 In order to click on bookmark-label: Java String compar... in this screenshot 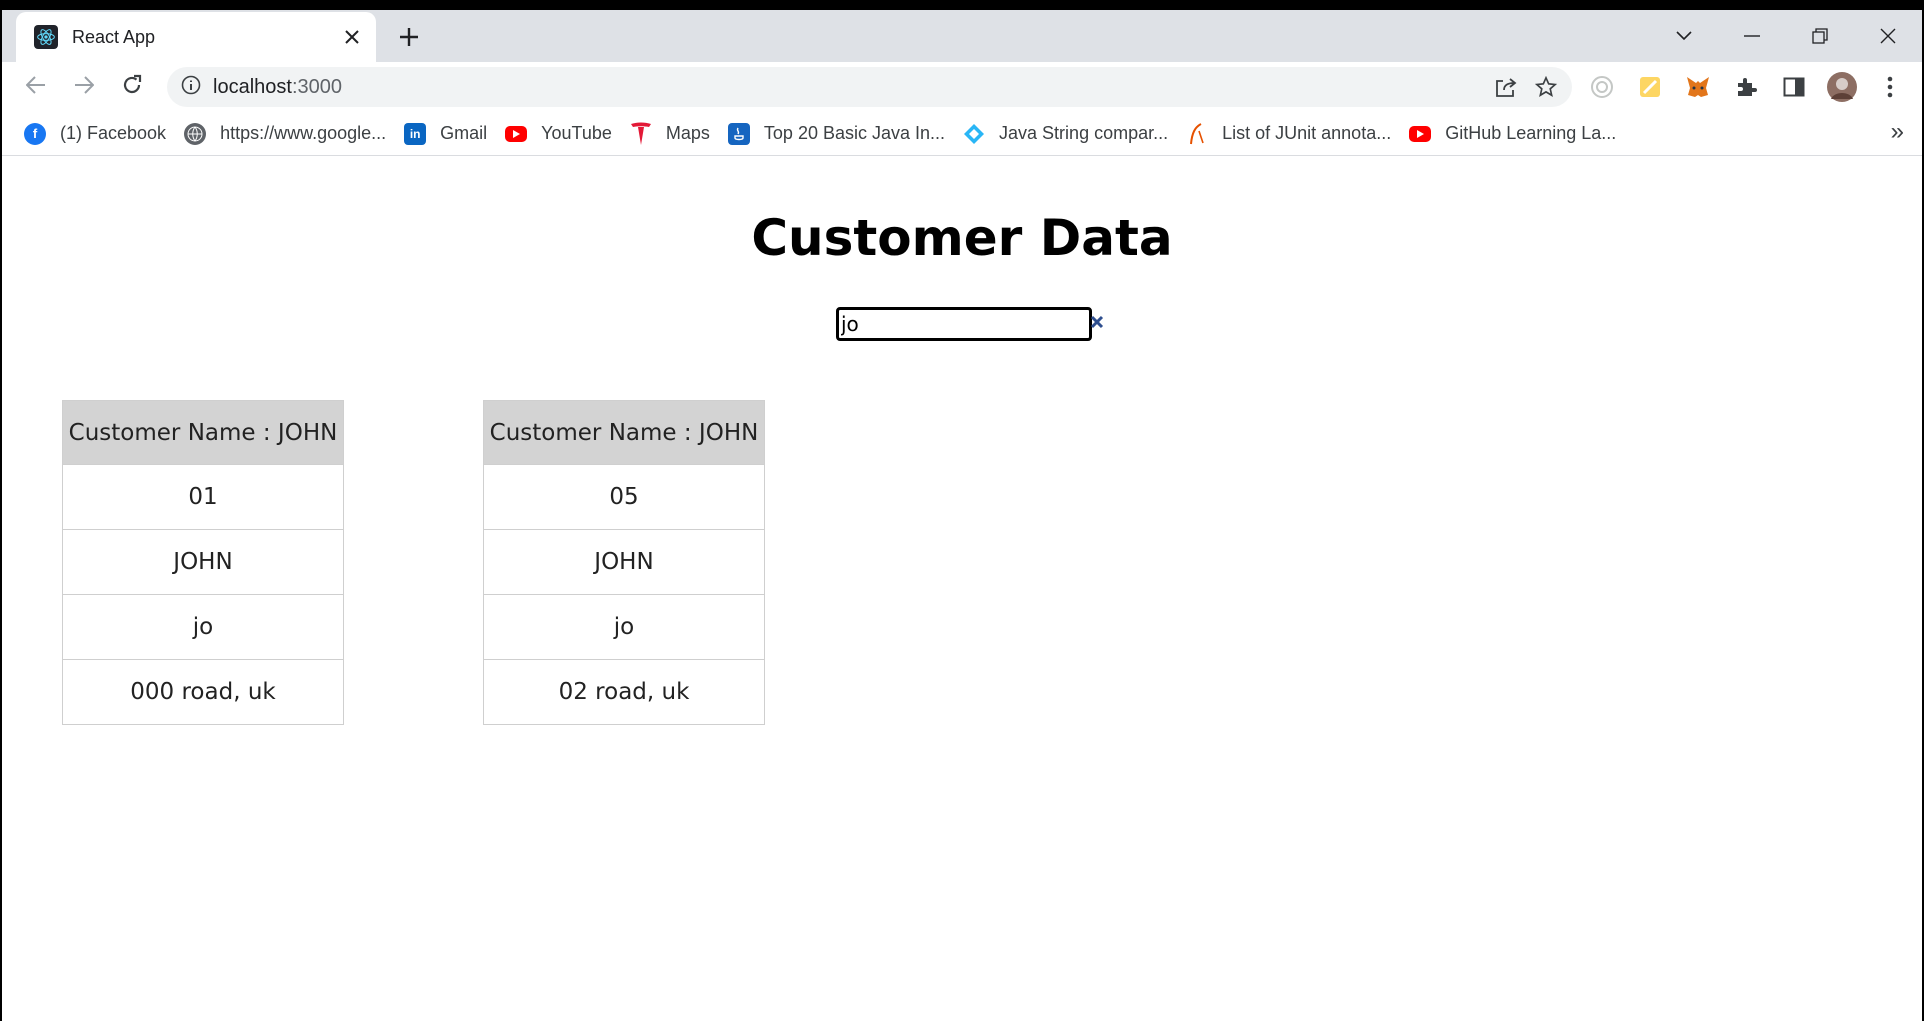, I will do `click(1084, 133)`.